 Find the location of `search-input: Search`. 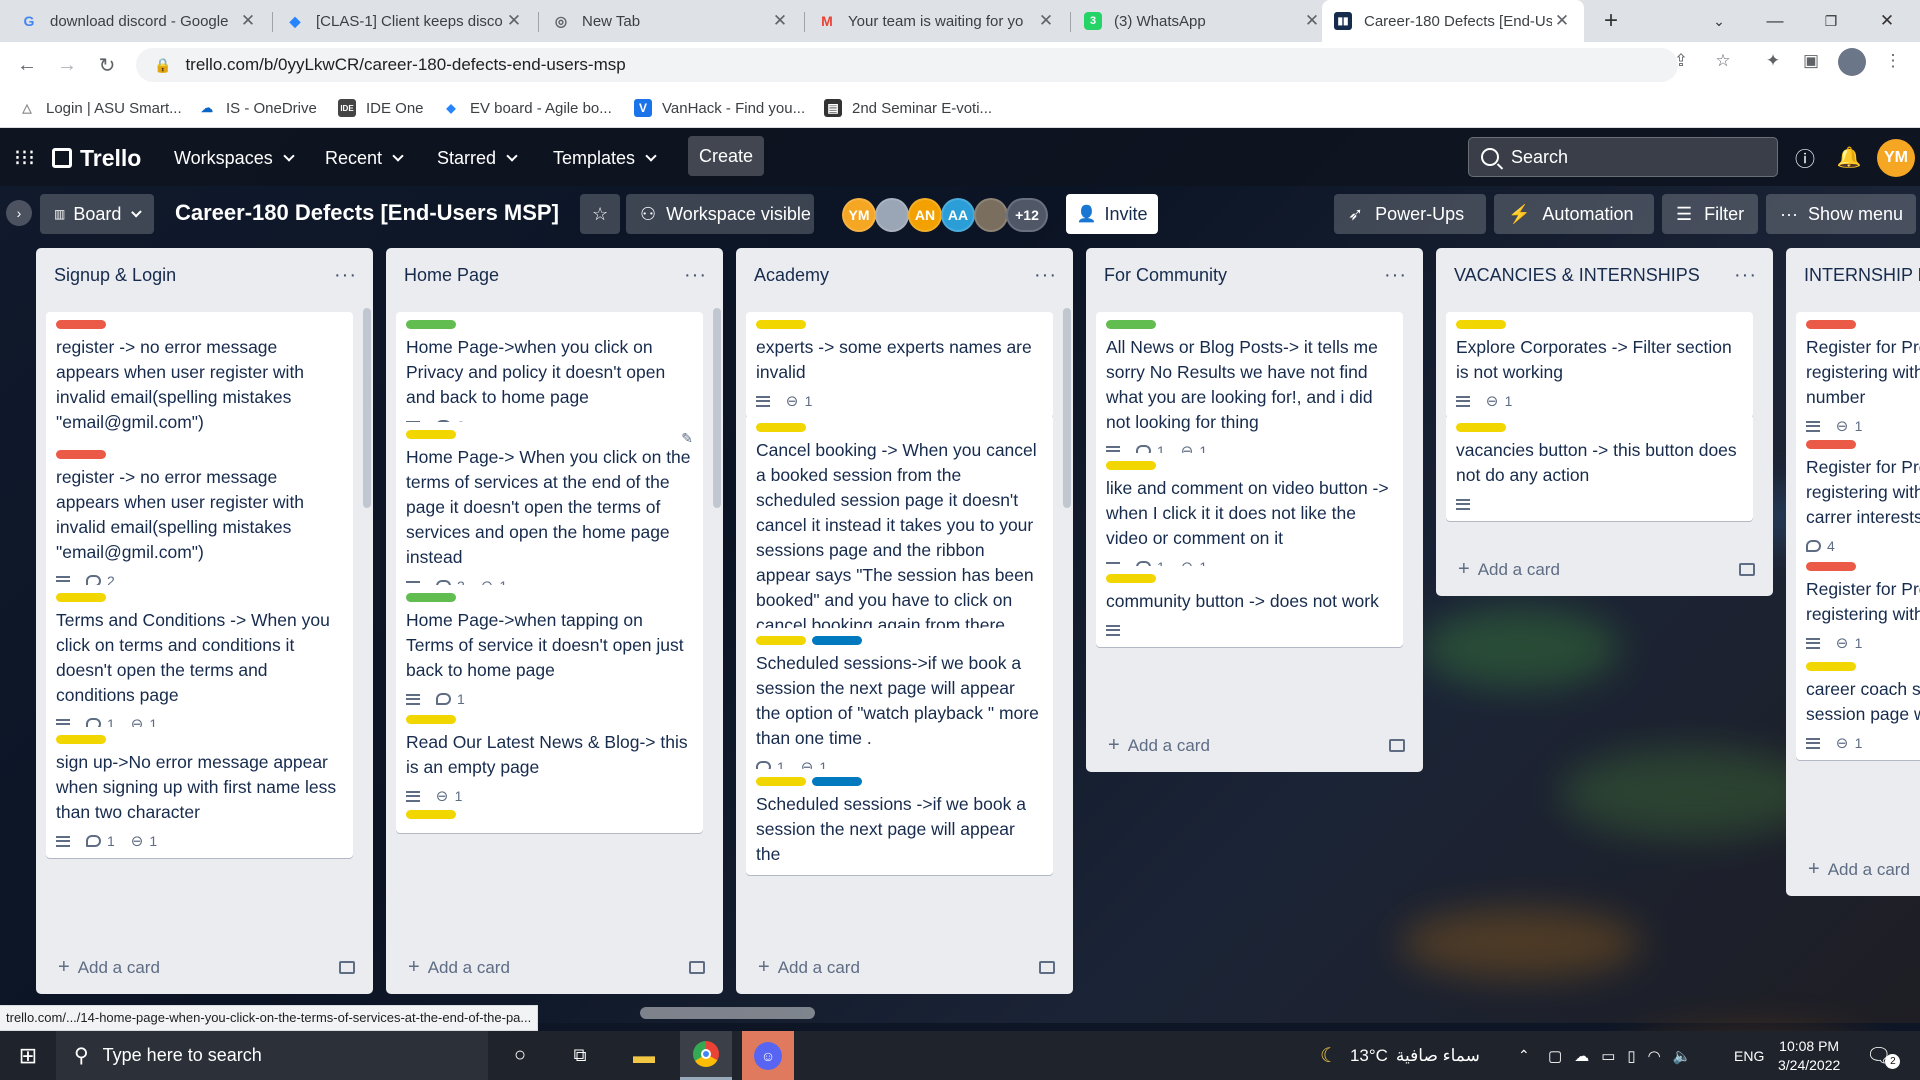

search-input: Search is located at coordinates (1623, 157).